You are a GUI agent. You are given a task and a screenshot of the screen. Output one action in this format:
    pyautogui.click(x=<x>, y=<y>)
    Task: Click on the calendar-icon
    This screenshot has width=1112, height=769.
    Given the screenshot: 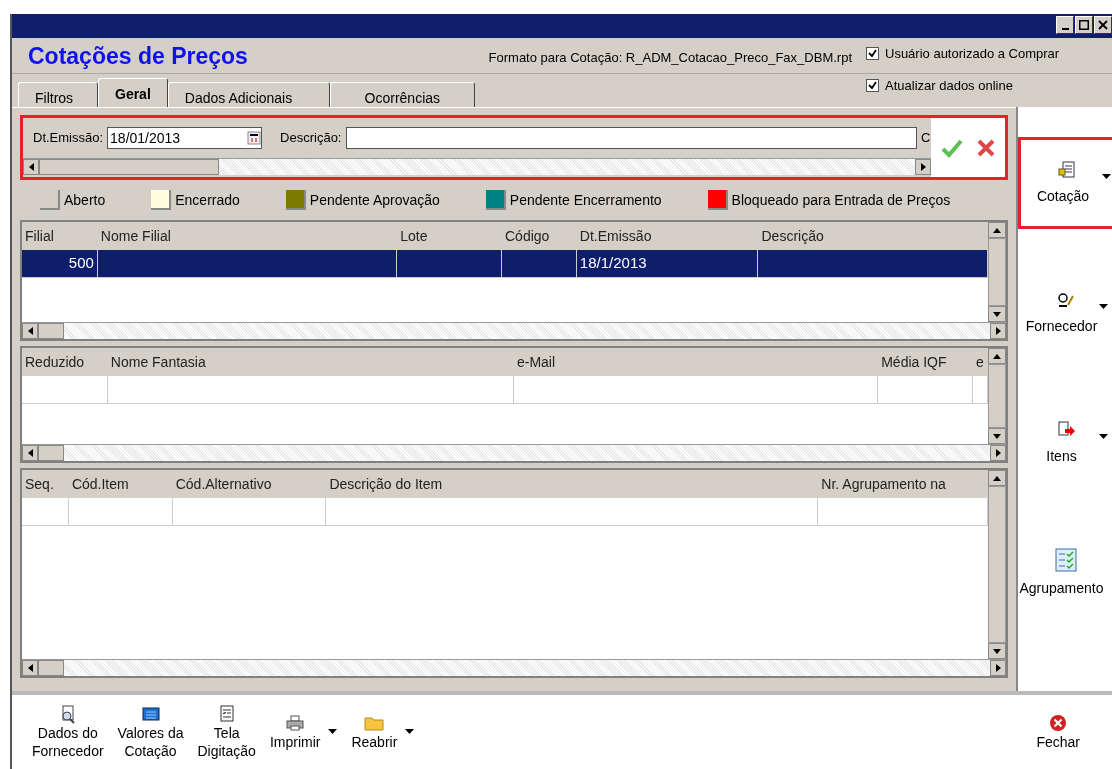 What is the action you would take?
    pyautogui.click(x=254, y=138)
    